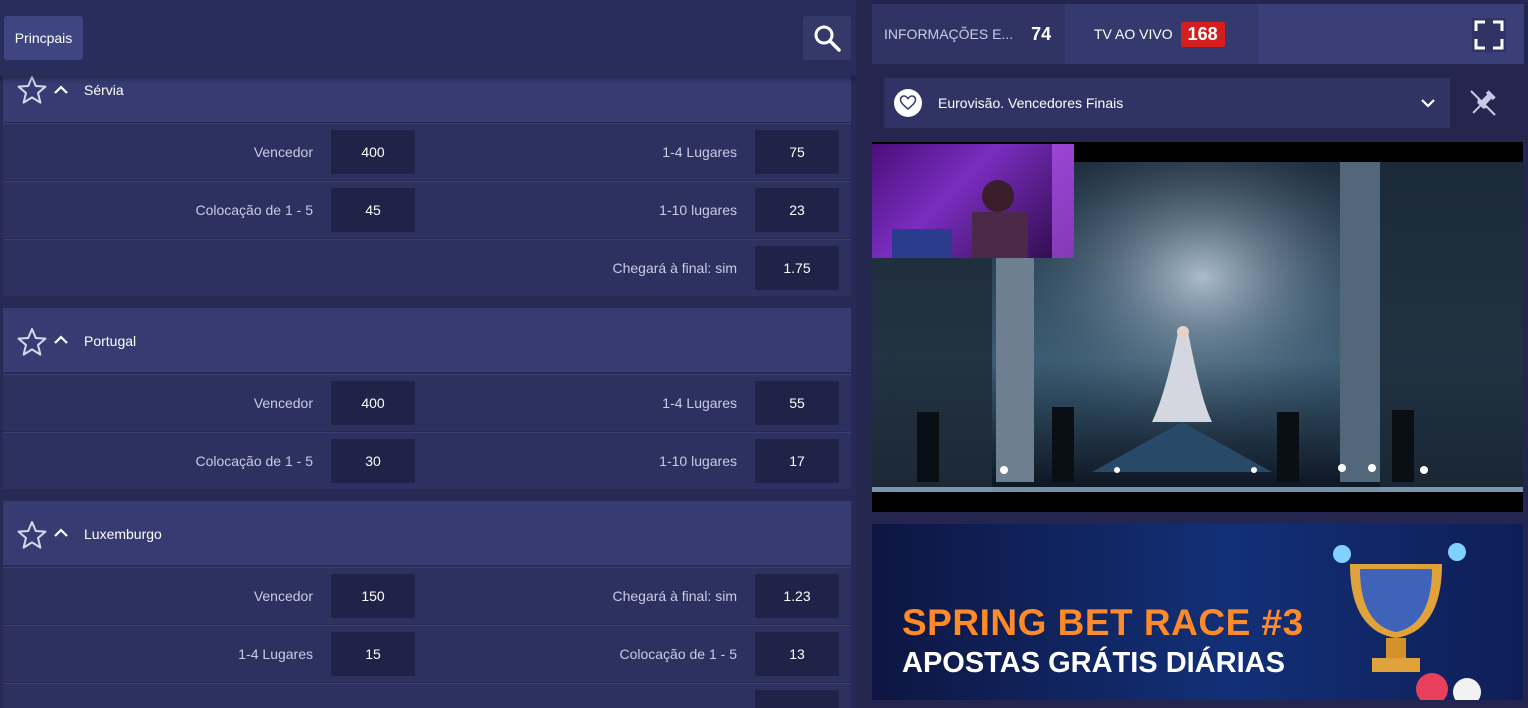 This screenshot has width=1528, height=708. I want to click on odd-button: 150, so click(373, 596).